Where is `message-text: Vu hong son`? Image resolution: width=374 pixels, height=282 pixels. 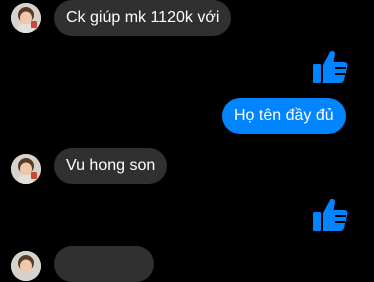 message-text: Vu hong son is located at coordinates (111, 165).